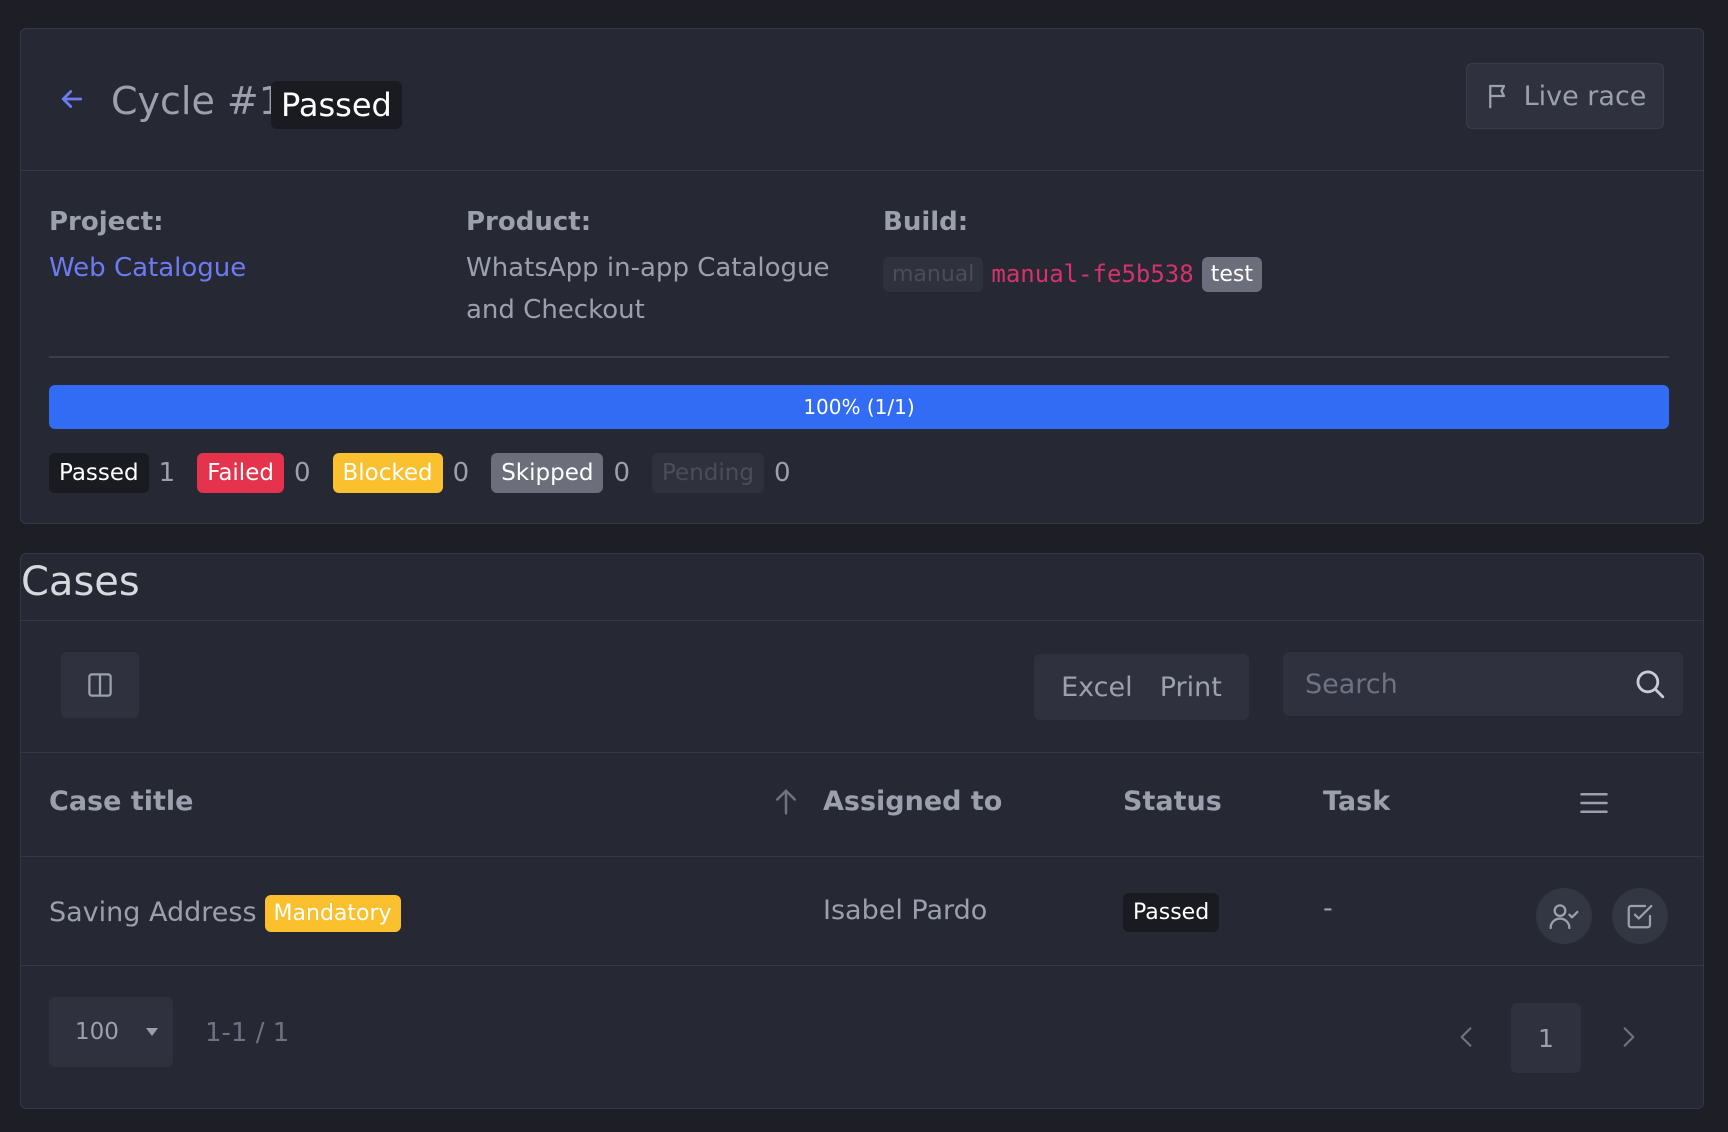 This screenshot has width=1728, height=1132. I want to click on columns-icon, so click(100, 685).